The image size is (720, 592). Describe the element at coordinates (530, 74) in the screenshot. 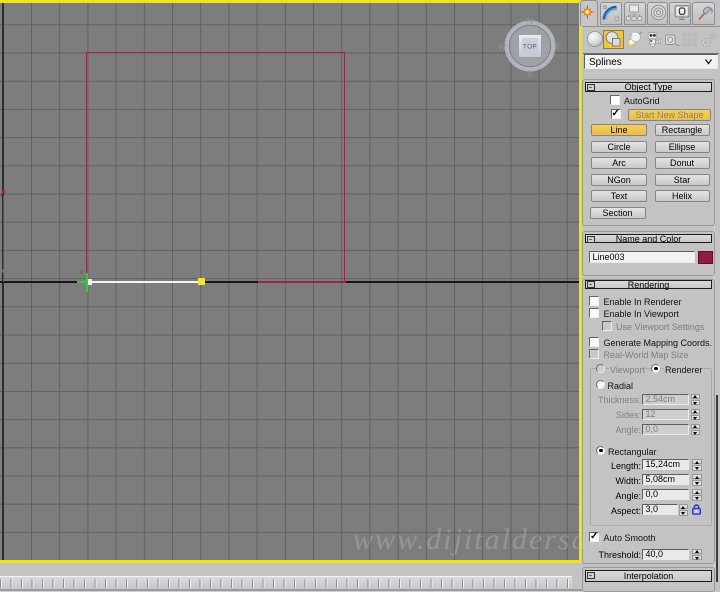

I see `svg-text: S` at that location.